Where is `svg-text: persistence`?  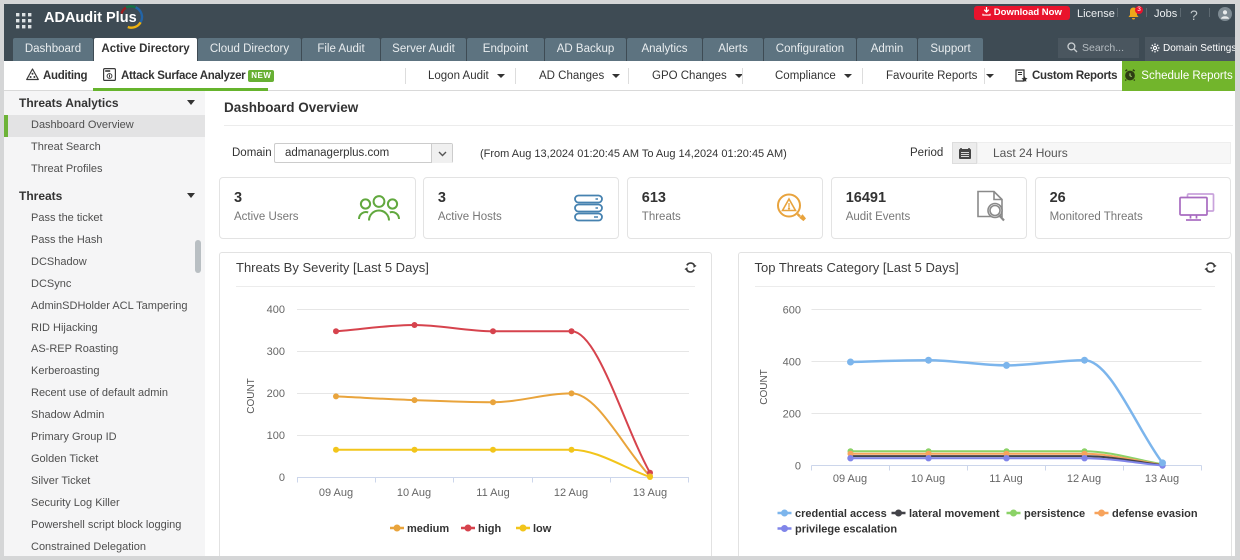 svg-text: persistence is located at coordinates (1054, 514).